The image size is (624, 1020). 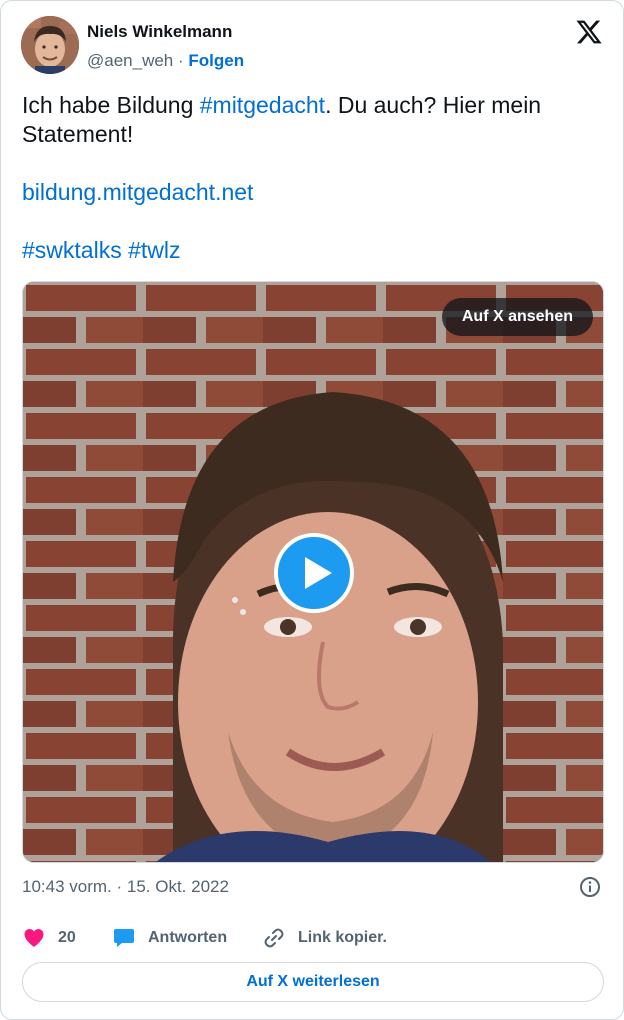 What do you see at coordinates (49, 938) in the screenshot?
I see `like-button: 20` at bounding box center [49, 938].